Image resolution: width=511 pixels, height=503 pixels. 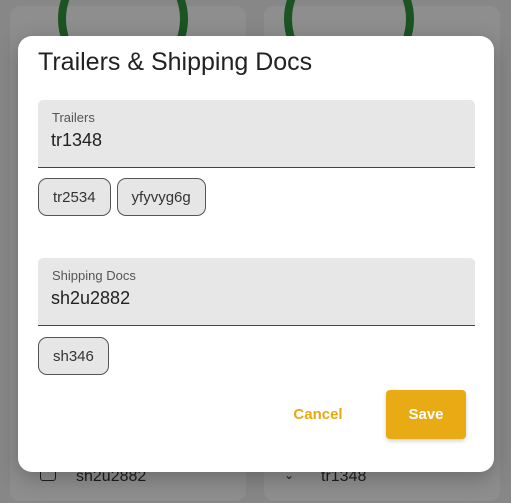 What do you see at coordinates (251, 140) in the screenshot?
I see `trailers-input` at bounding box center [251, 140].